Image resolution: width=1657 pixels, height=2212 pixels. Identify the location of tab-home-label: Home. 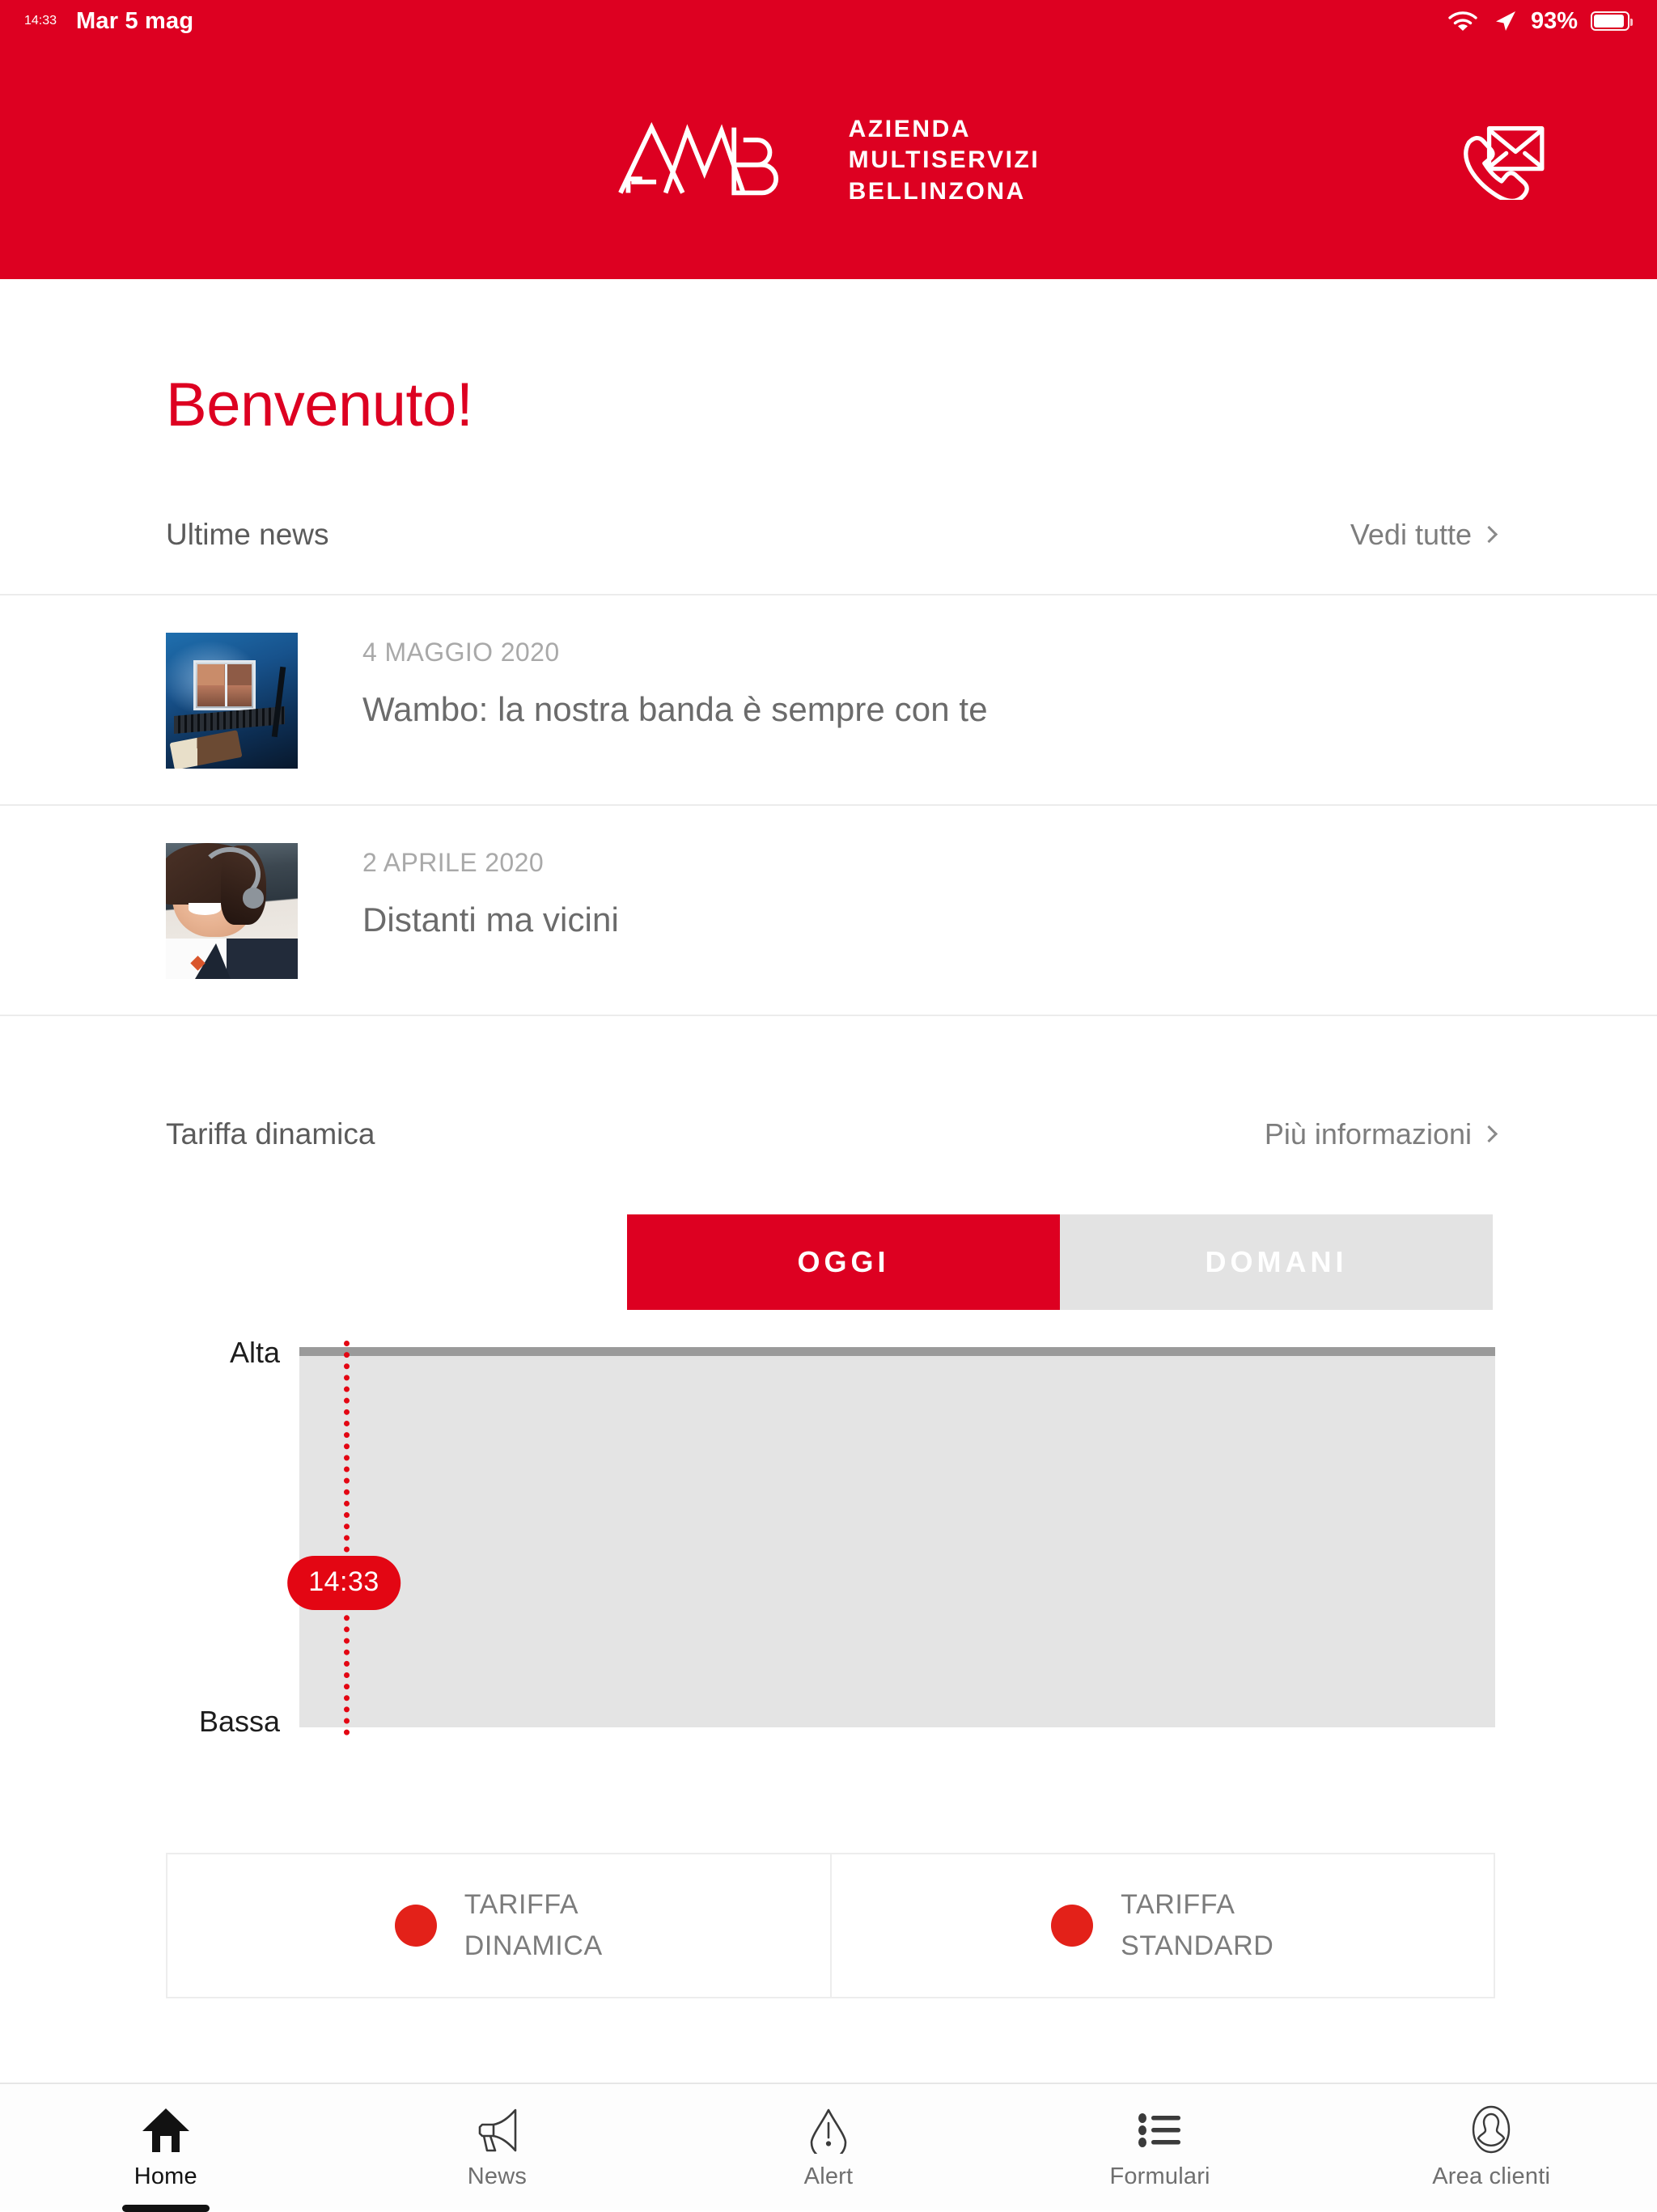
(165, 2176).